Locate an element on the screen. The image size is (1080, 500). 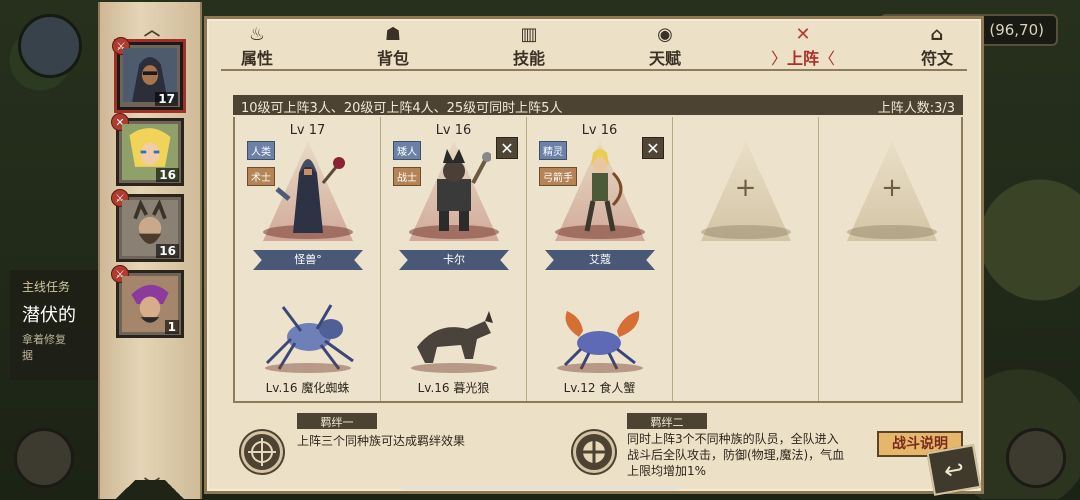
bond-1-crosshair-icon is located at coordinates (262, 452).